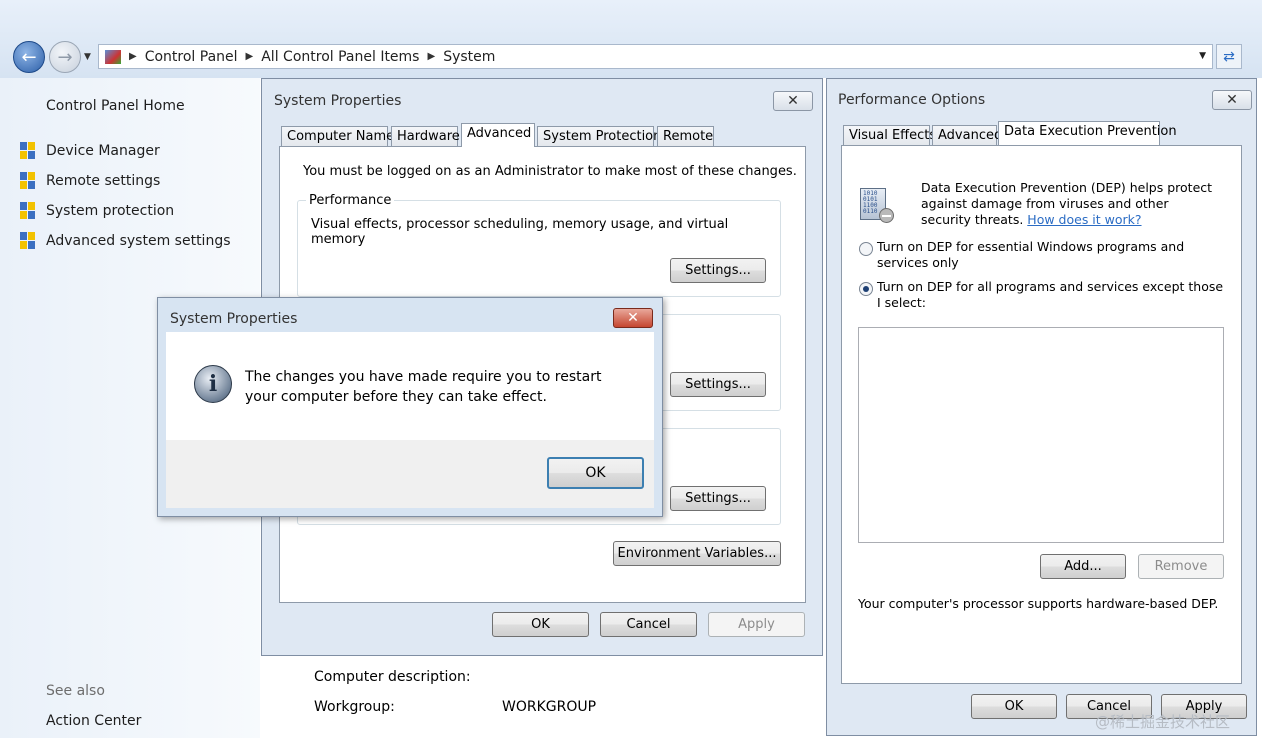 Image resolution: width=1262 pixels, height=738 pixels. What do you see at coordinates (866, 249) in the screenshot?
I see `dep-essential-radio` at bounding box center [866, 249].